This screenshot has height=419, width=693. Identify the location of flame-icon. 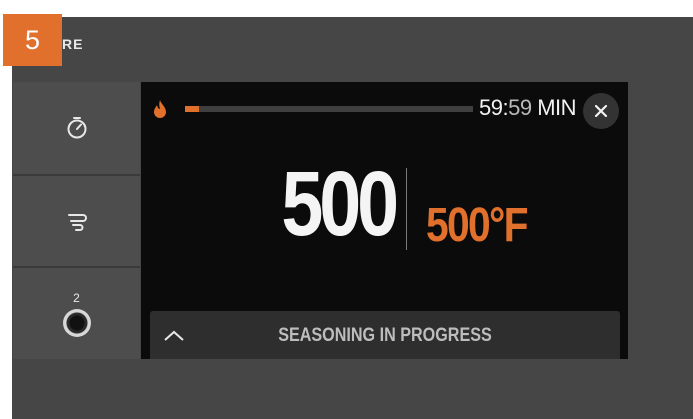
(160, 109).